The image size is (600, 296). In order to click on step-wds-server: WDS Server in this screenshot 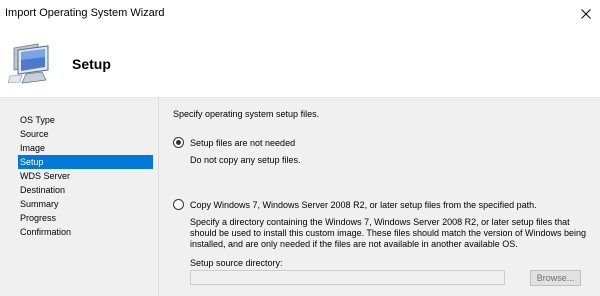, I will do `click(85, 176)`.